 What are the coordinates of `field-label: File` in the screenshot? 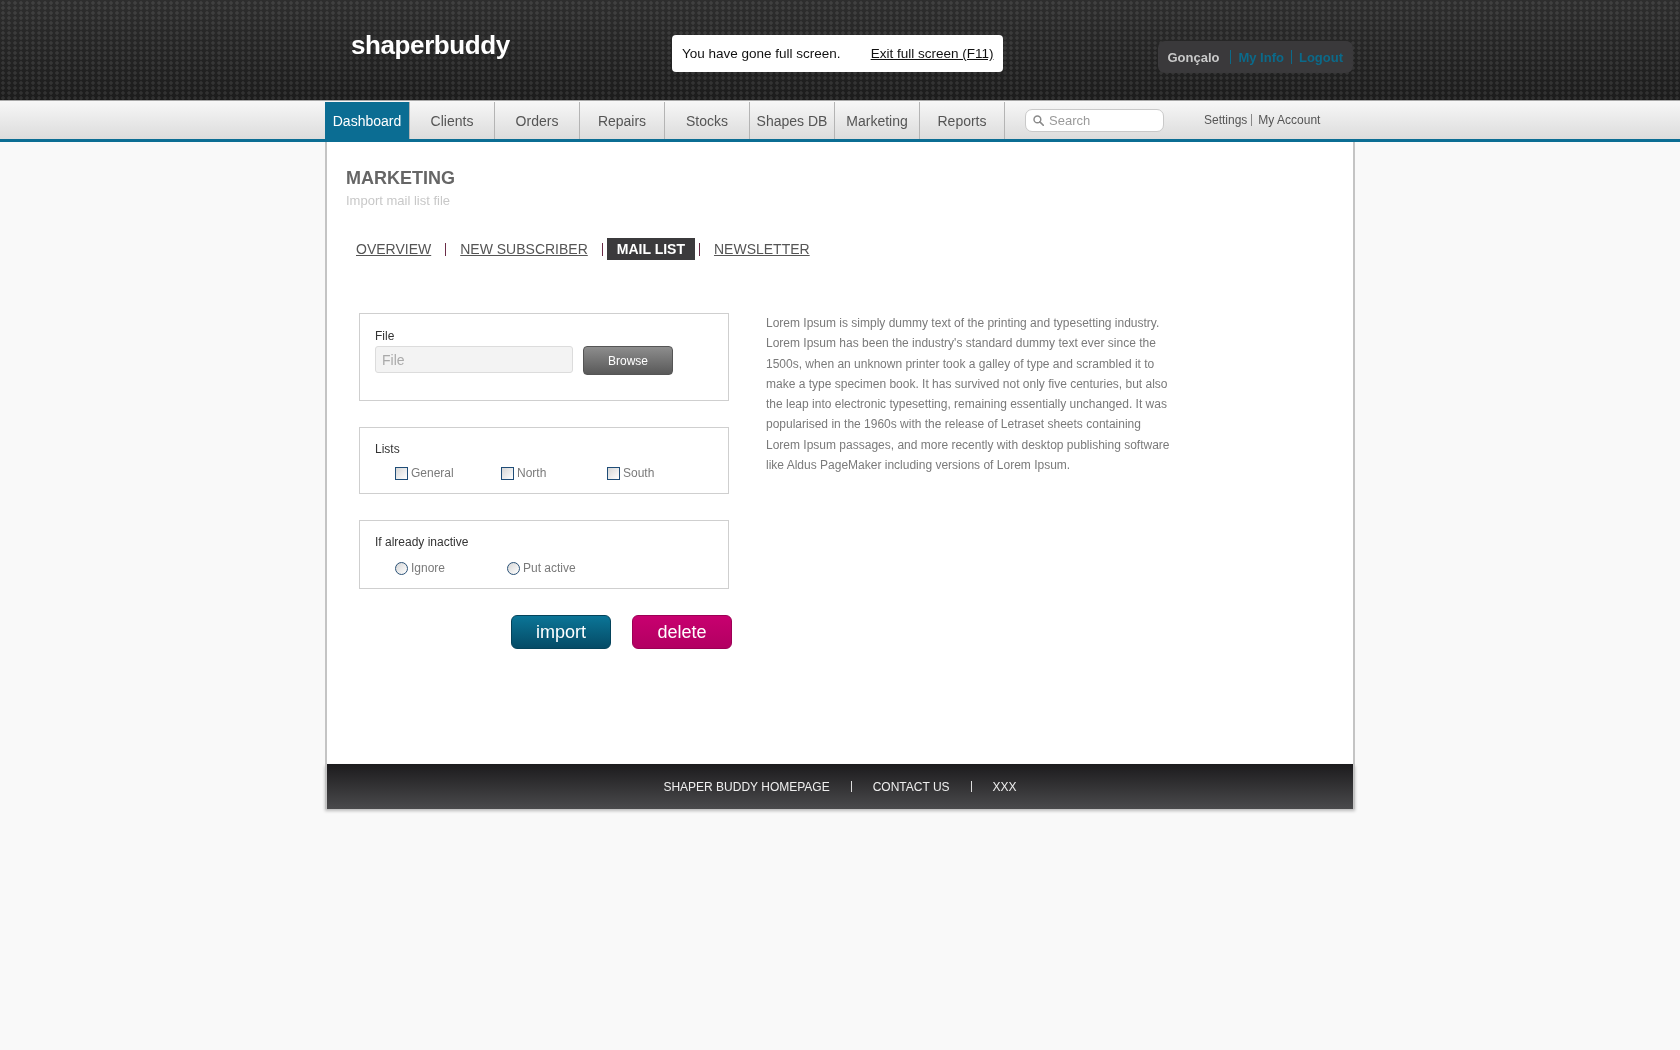 It's located at (385, 336).